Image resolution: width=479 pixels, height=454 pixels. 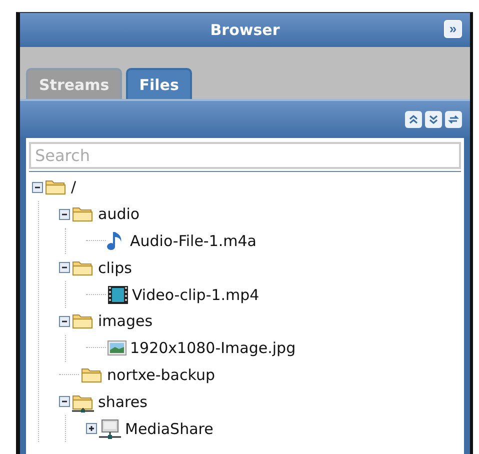 I want to click on image-file-icon, so click(x=117, y=348).